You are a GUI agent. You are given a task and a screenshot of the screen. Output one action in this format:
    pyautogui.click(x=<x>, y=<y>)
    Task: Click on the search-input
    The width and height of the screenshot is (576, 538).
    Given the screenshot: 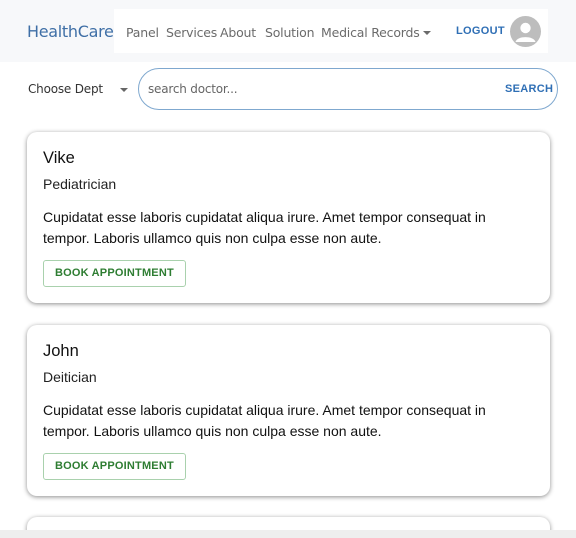 What is the action you would take?
    pyautogui.click(x=318, y=89)
    